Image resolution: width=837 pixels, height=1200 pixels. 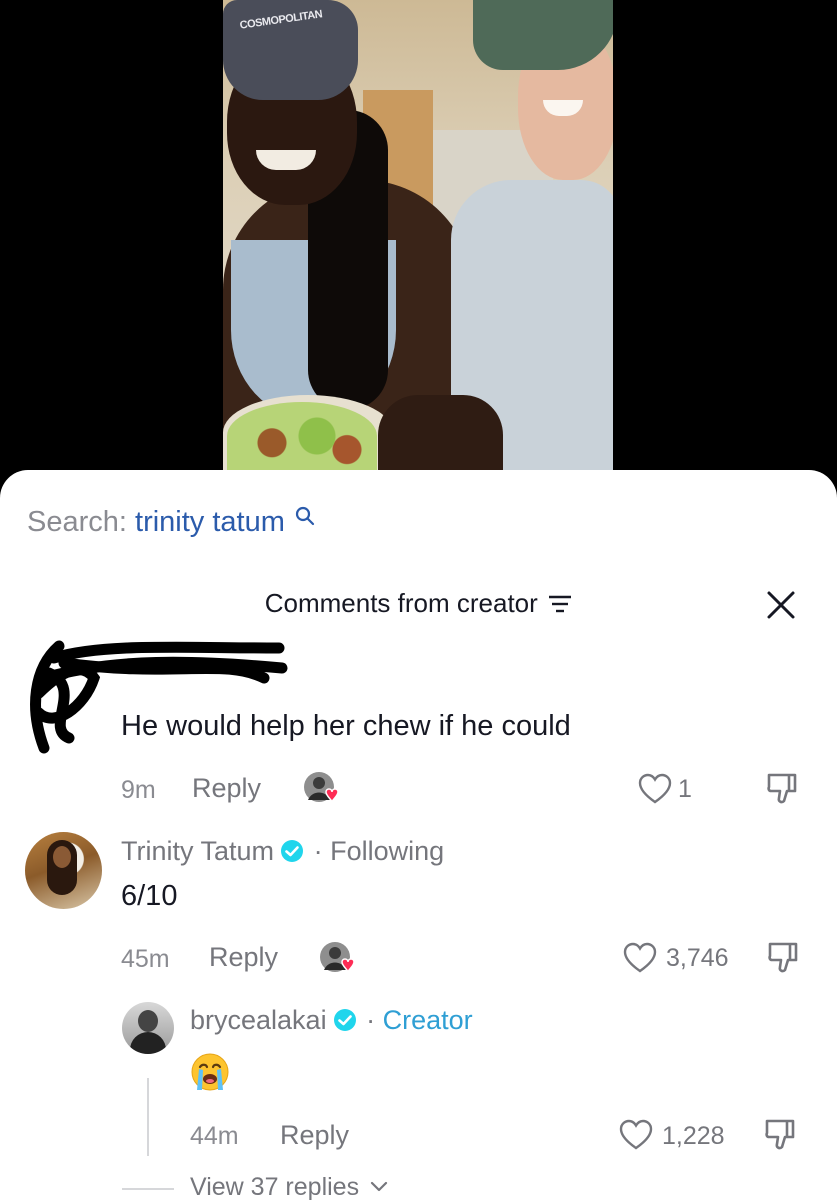 I want to click on avatar-face, so click(x=62, y=857).